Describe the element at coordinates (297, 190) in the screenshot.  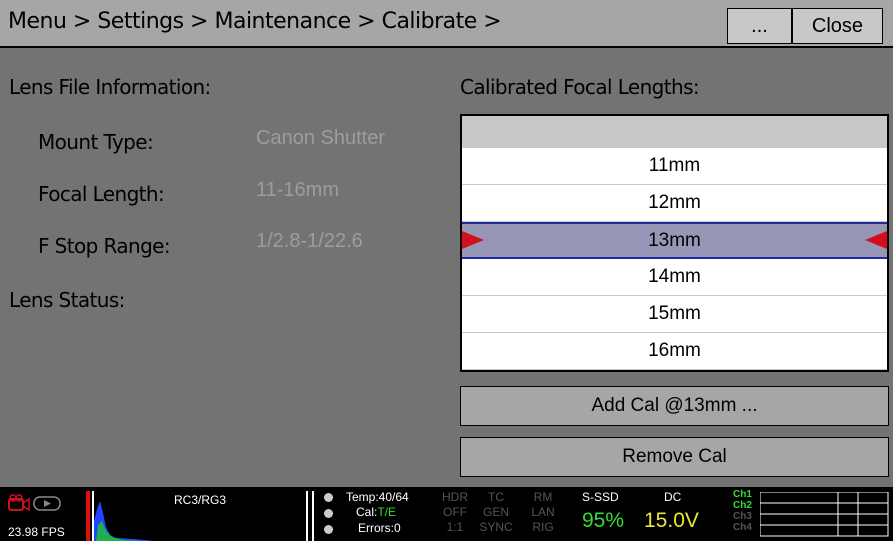
I see `focal-length-value: 11-16mm` at that location.